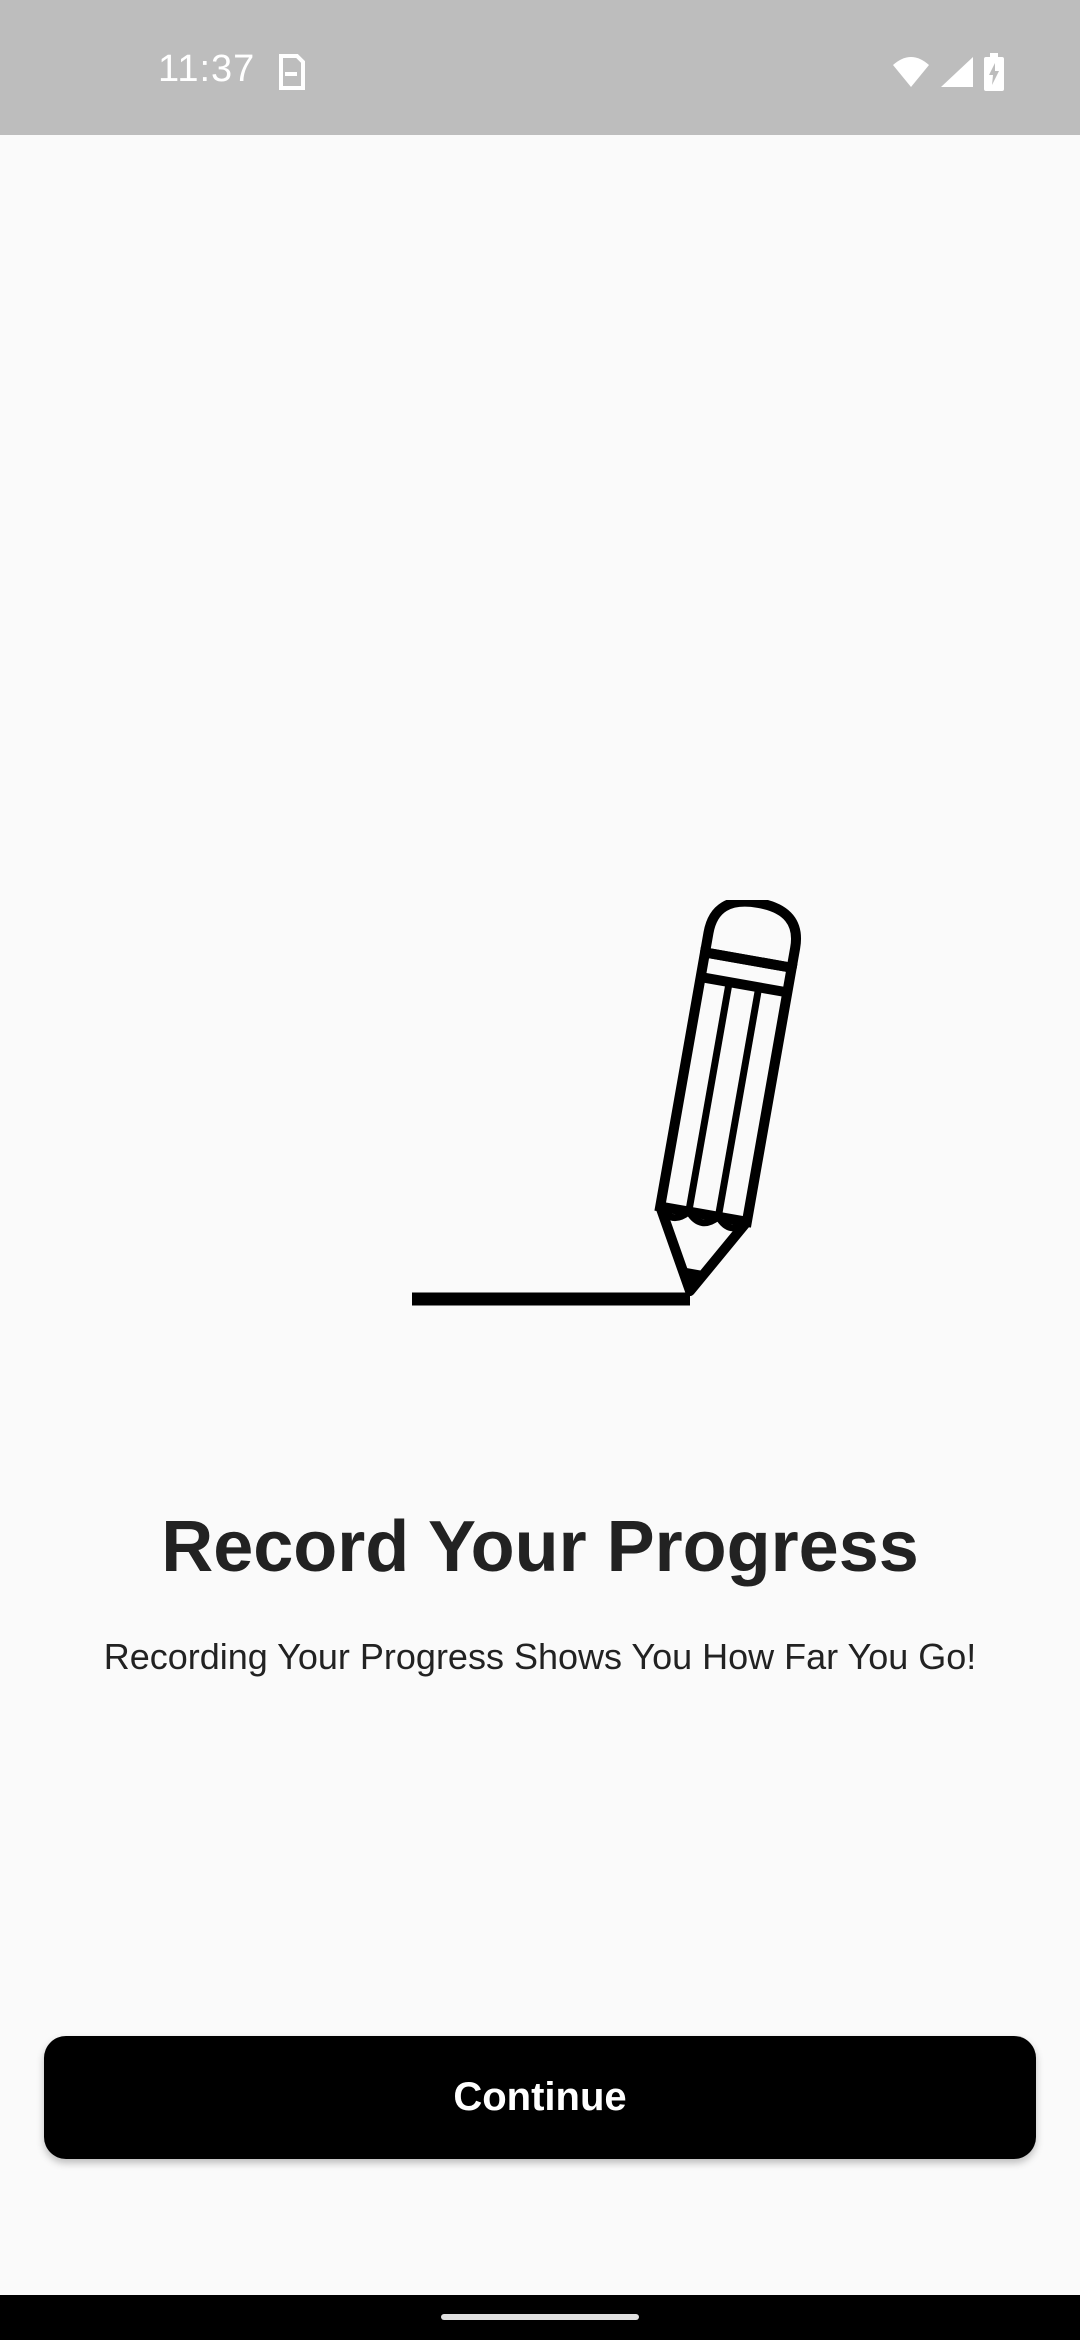  What do you see at coordinates (540, 1547) in the screenshot?
I see `page-title: Record Your Progress` at bounding box center [540, 1547].